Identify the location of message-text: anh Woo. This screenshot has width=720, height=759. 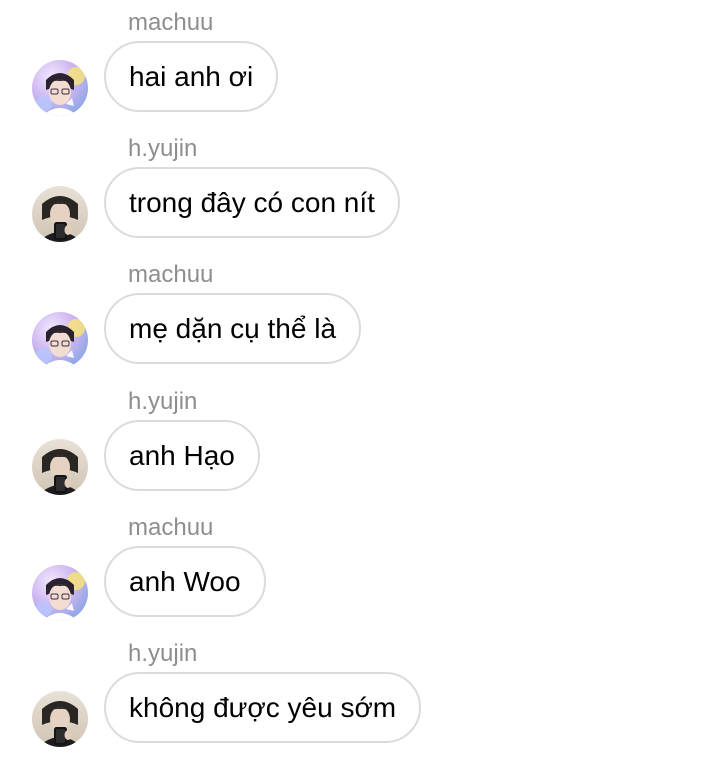
(185, 581).